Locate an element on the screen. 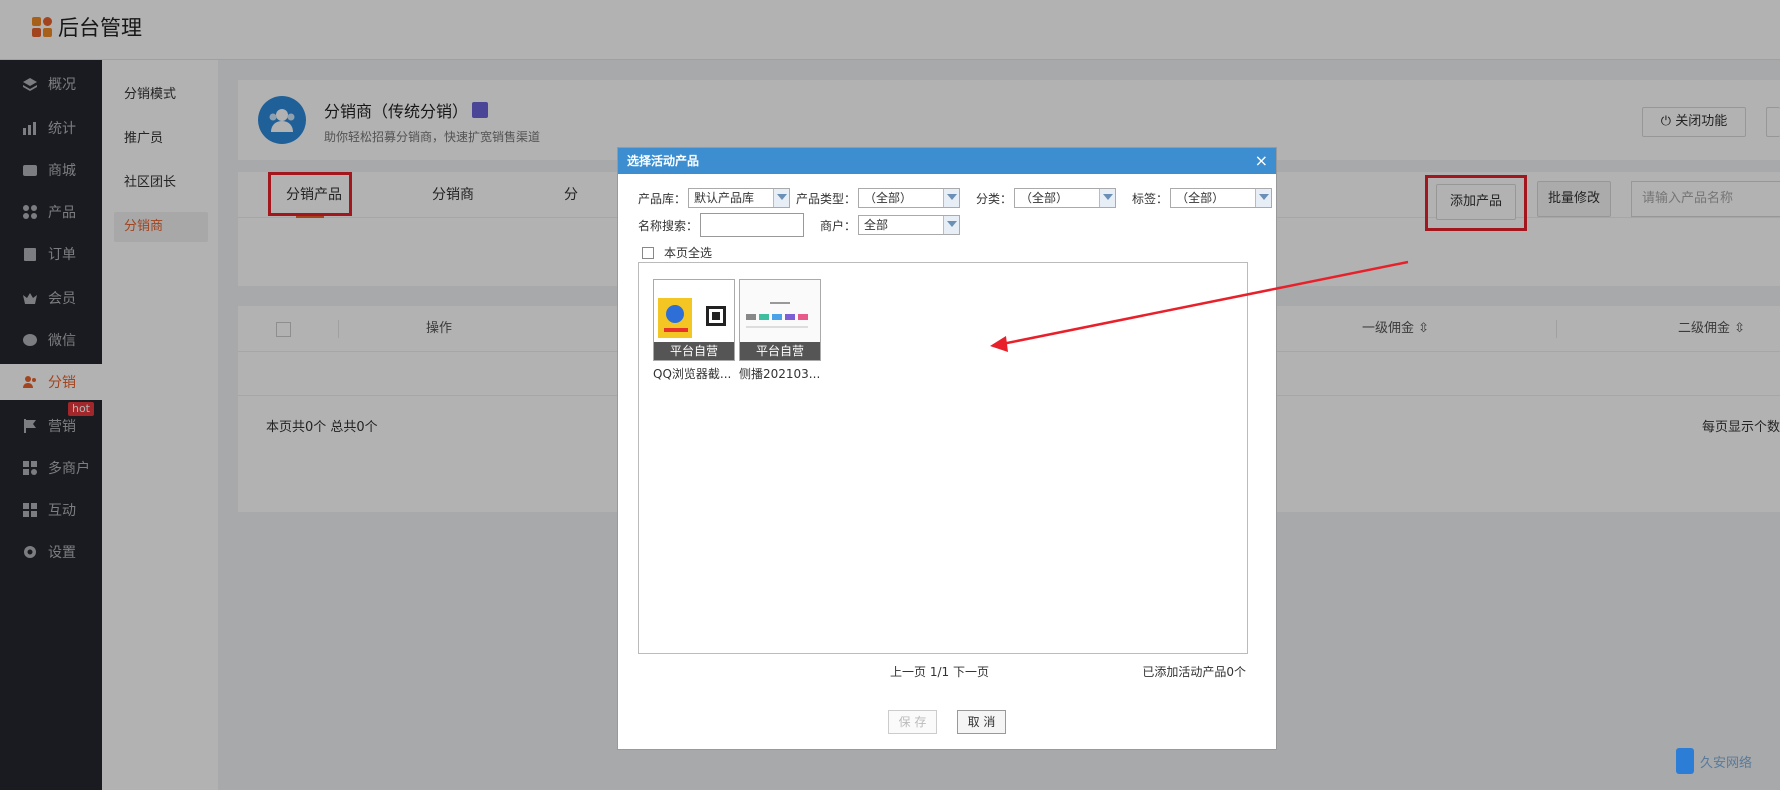 The image size is (1780, 790). modal-pager: 上一页 1/1 下一页 is located at coordinates (939, 671).